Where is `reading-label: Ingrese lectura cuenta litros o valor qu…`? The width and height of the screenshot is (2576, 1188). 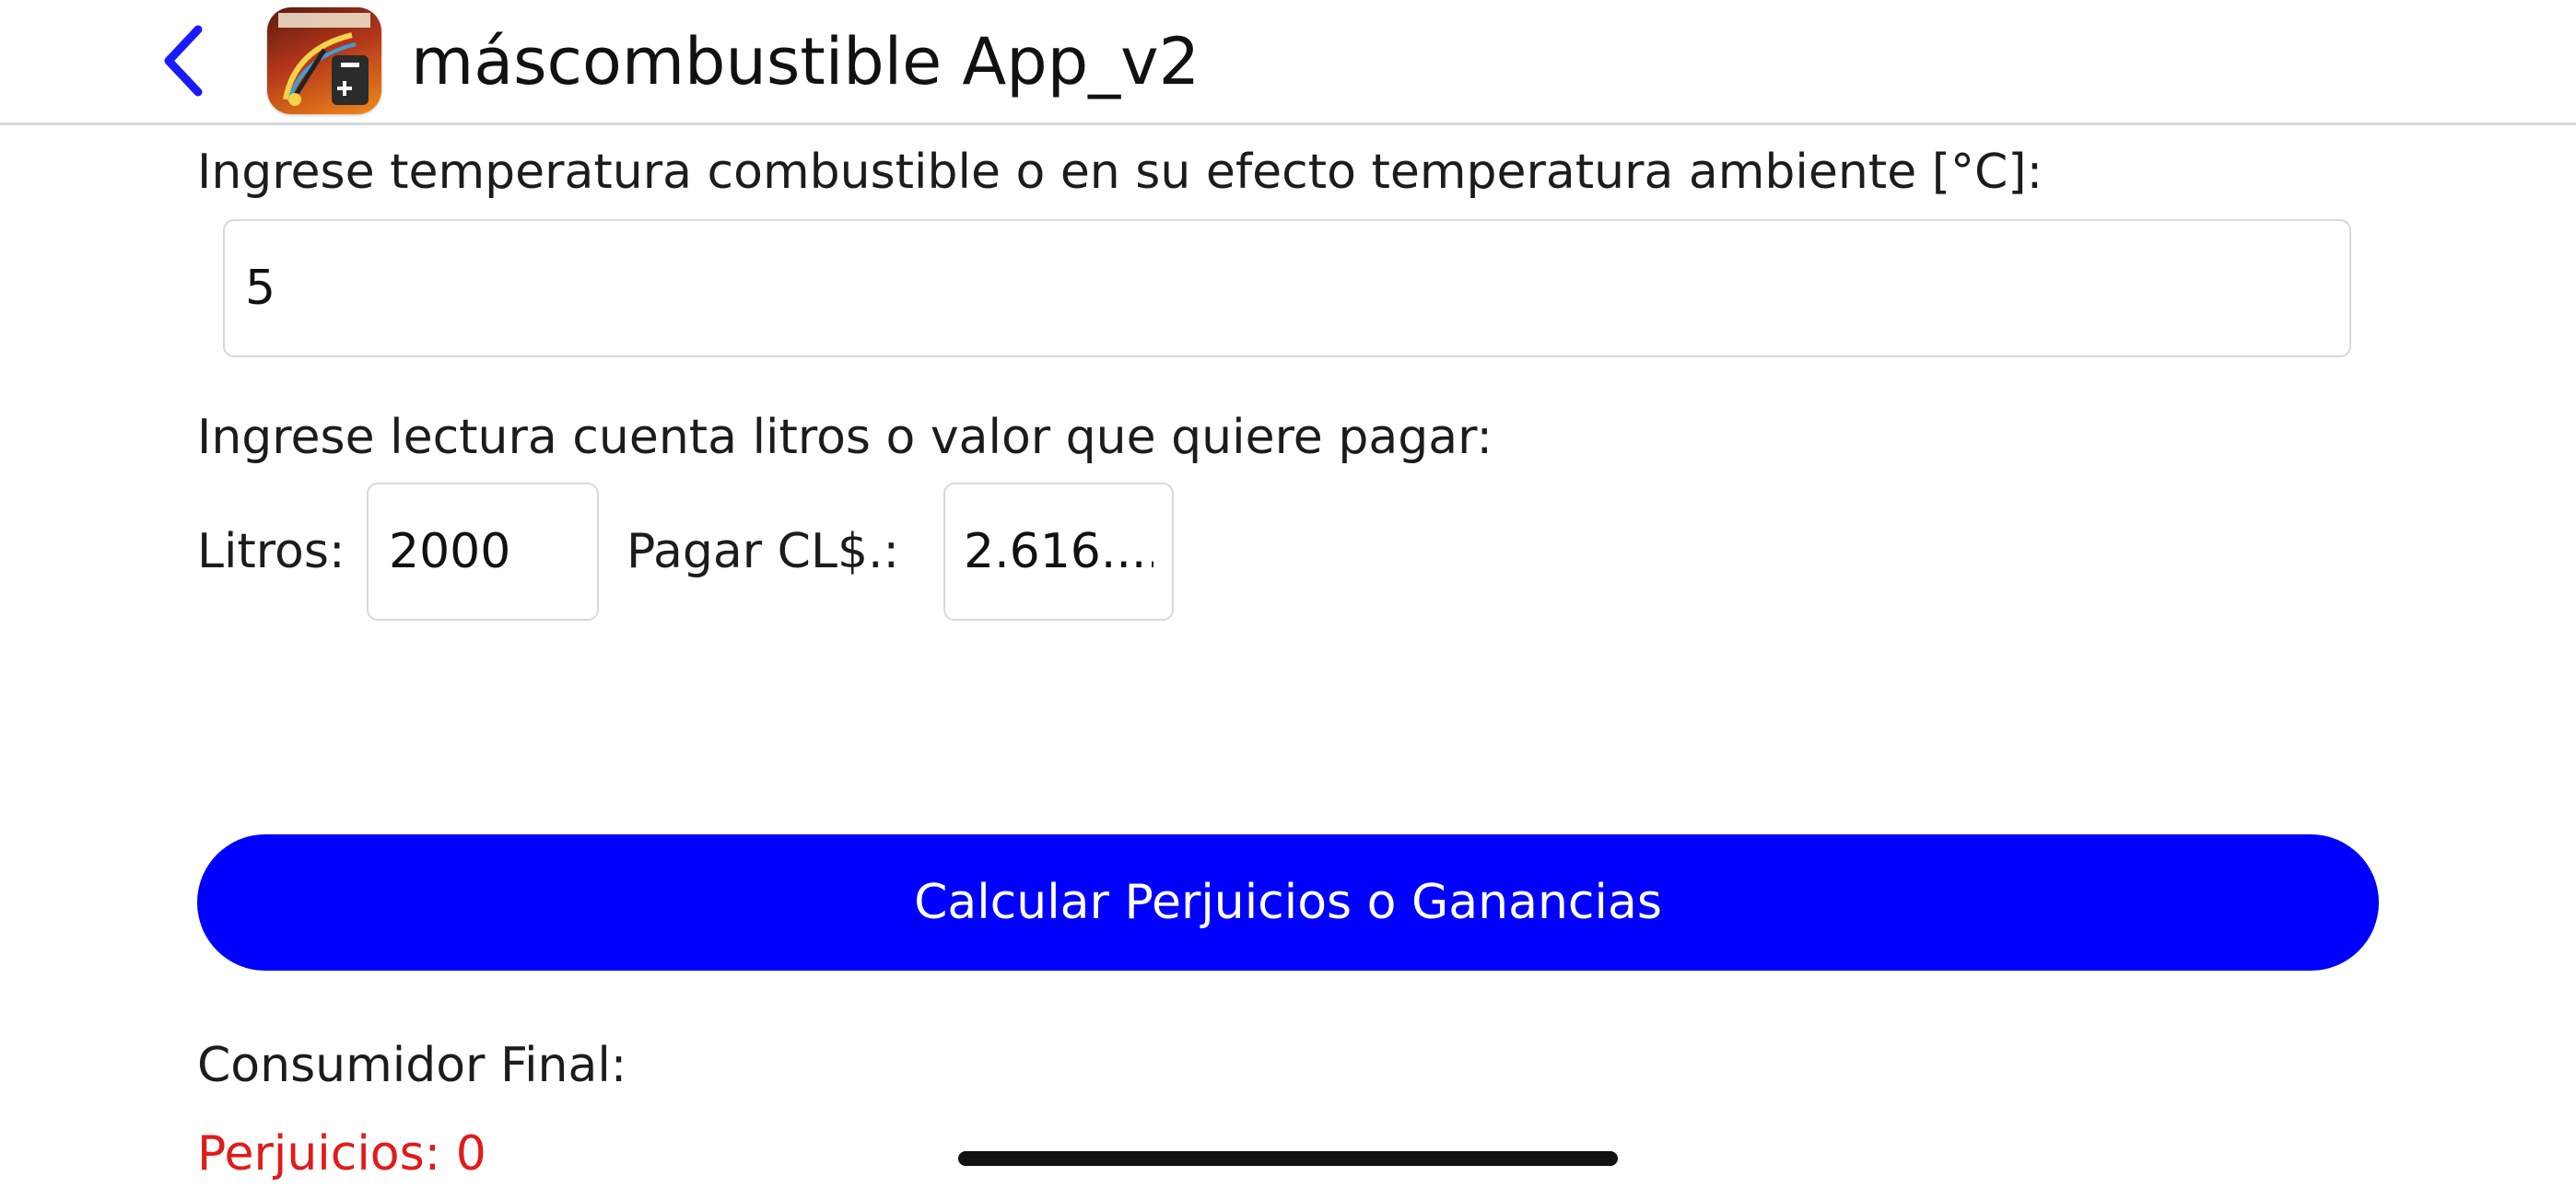 reading-label: Ingrese lectura cuenta litros o valor qu… is located at coordinates (845, 437).